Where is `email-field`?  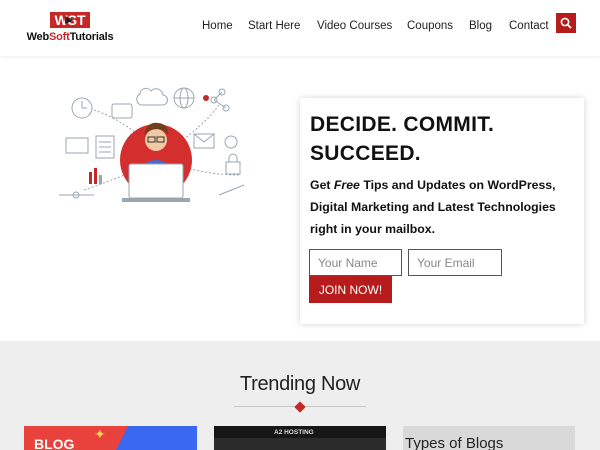 email-field is located at coordinates (455, 262).